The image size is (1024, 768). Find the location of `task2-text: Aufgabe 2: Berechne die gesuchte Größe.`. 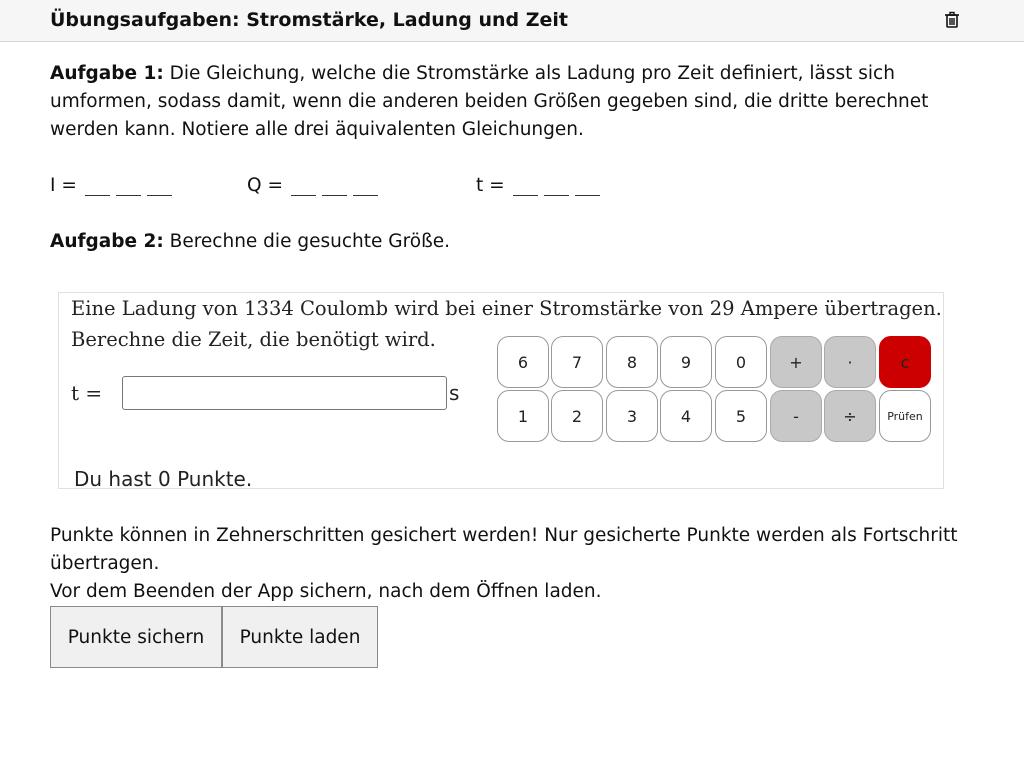

task2-text: Aufgabe 2: Berechne die gesuchte Größe. is located at coordinates (250, 242).